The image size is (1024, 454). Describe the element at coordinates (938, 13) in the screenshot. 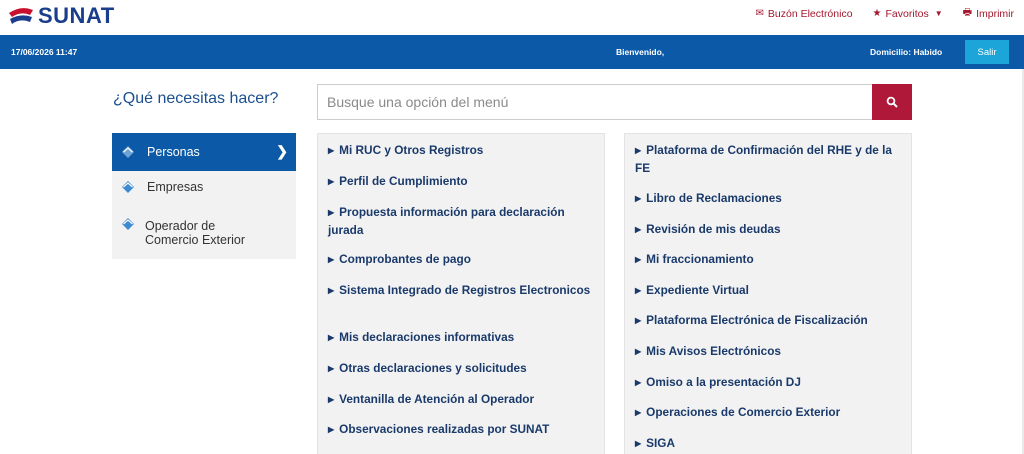

I see `caret-down-icon: ▼` at that location.